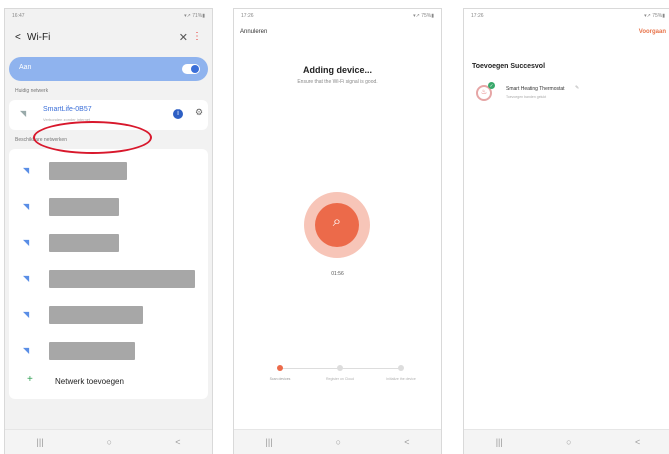 The image size is (669, 454). What do you see at coordinates (652, 32) in the screenshot?
I see `continue-button: Voorgaan` at bounding box center [652, 32].